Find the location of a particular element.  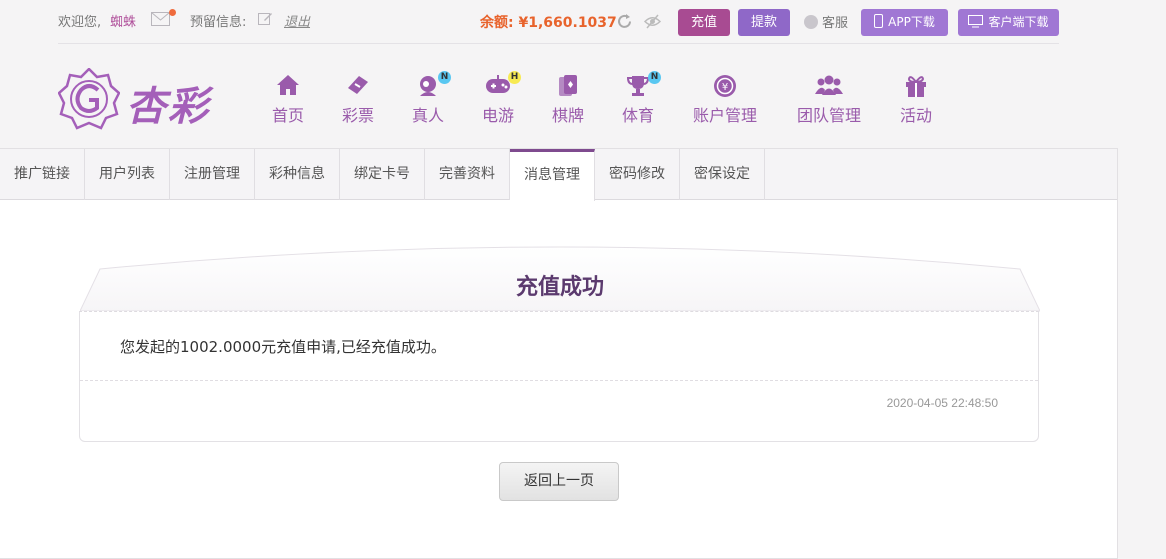

username: 蜘蛛 is located at coordinates (123, 20).